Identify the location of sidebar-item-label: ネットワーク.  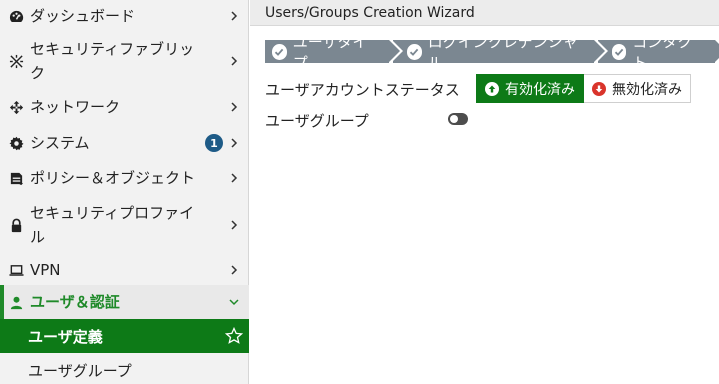
(75, 107).